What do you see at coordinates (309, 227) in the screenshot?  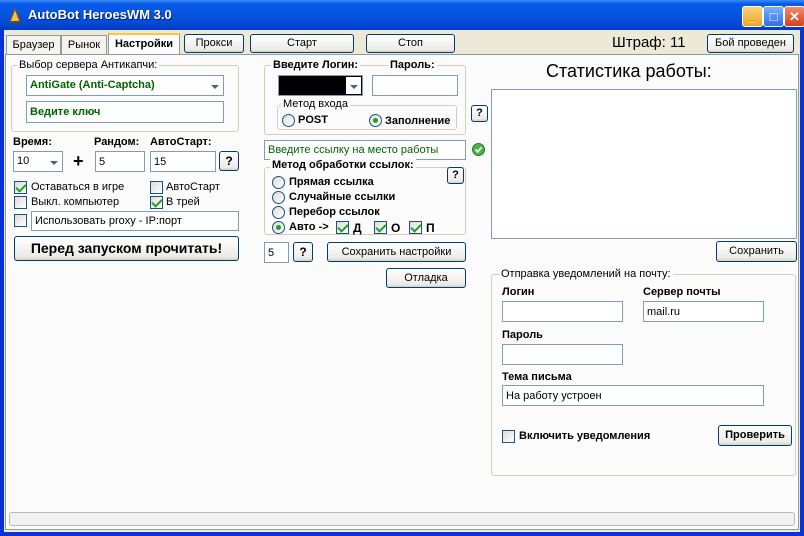 I see `auto-label: Авто ->` at bounding box center [309, 227].